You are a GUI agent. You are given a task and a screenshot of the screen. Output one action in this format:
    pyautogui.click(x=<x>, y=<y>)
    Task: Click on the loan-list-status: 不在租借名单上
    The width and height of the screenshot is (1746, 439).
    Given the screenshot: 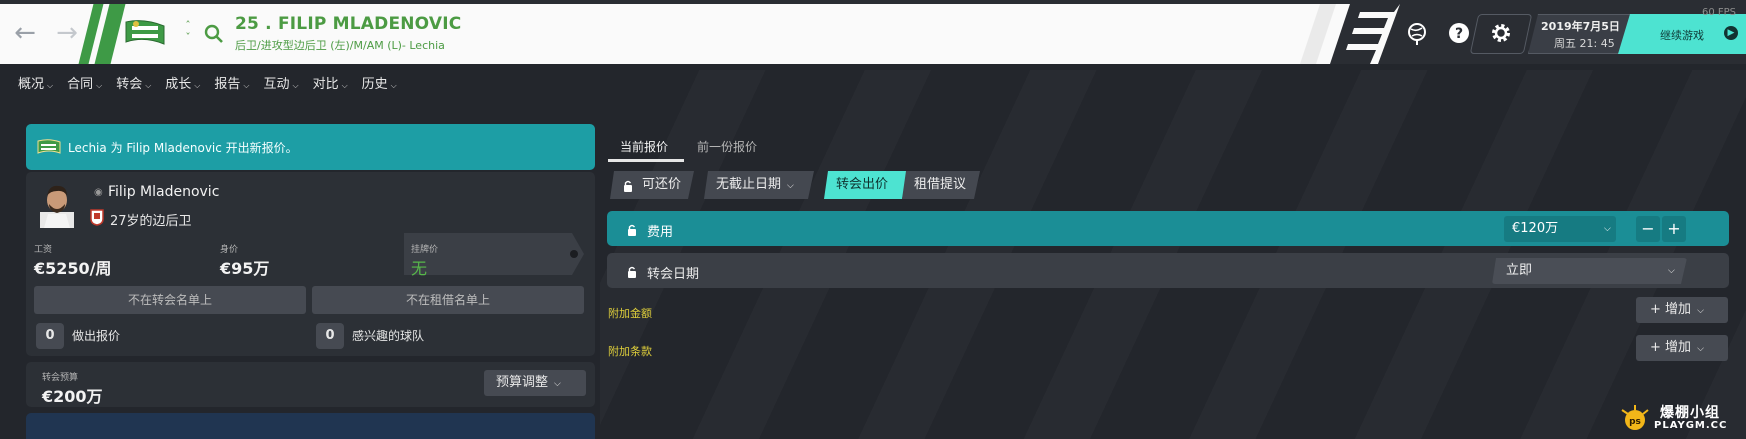 What is the action you would take?
    pyautogui.click(x=448, y=300)
    